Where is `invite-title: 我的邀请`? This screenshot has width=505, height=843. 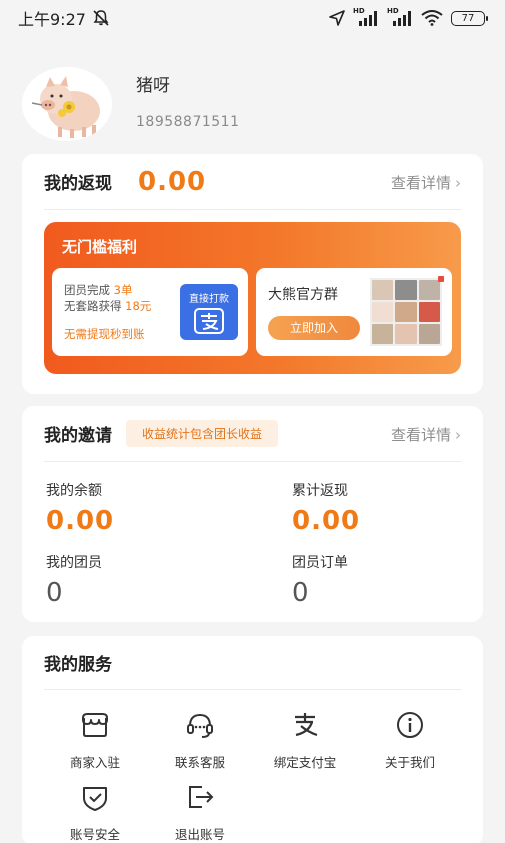
invite-title: 我的邀请 is located at coordinates (78, 436).